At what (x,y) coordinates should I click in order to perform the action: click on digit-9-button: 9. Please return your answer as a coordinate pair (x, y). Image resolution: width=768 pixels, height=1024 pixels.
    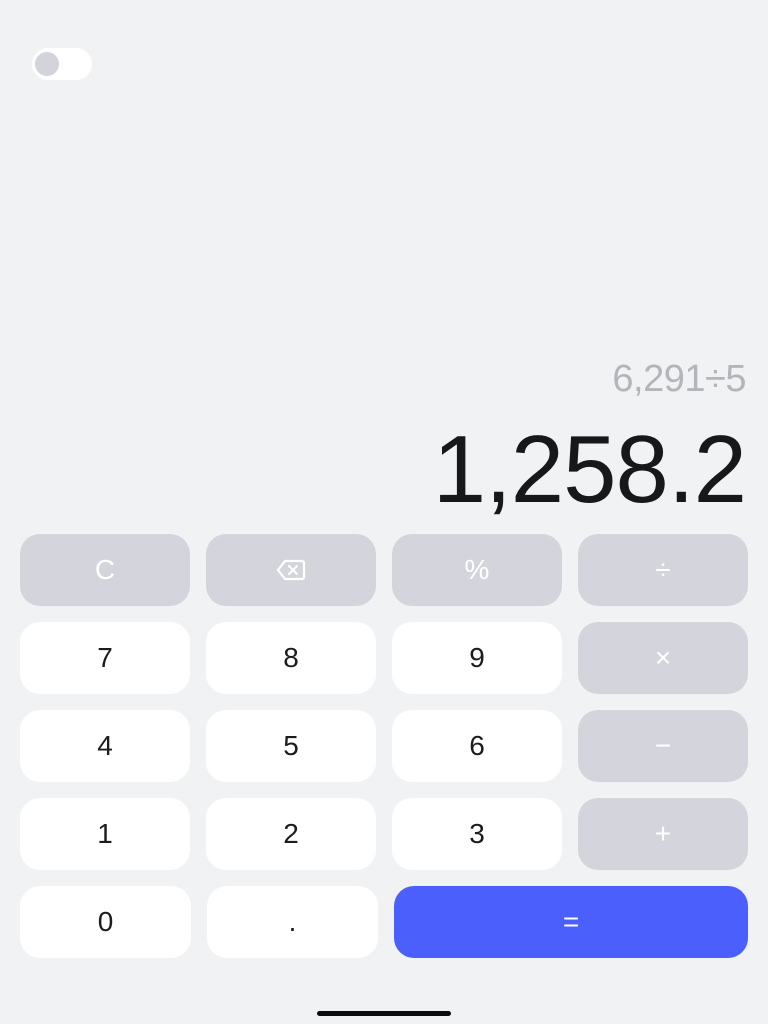
    Looking at the image, I should click on (477, 658).